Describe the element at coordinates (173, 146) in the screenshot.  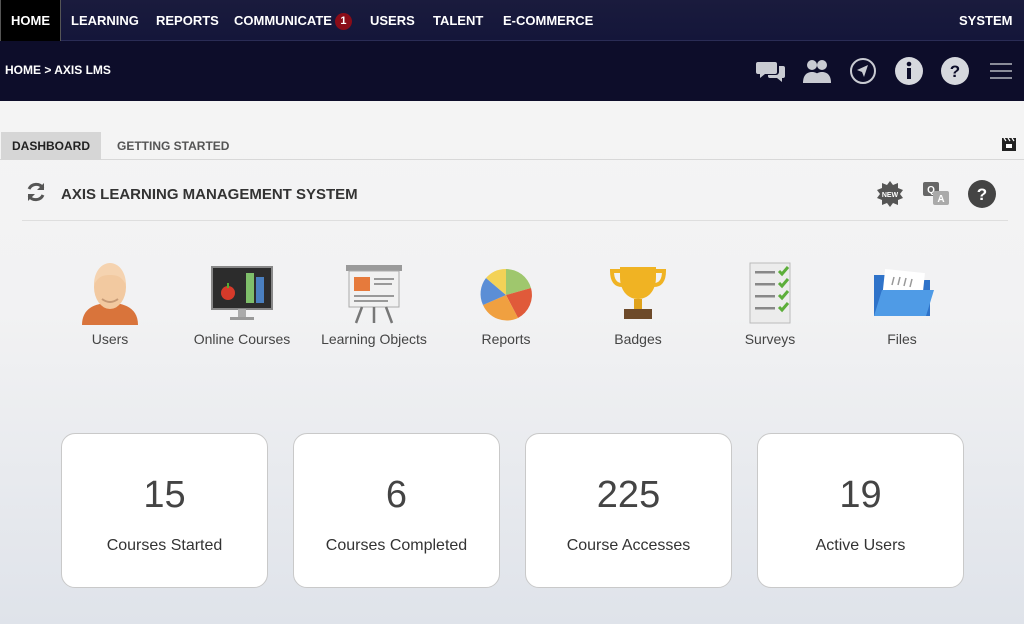
I see `tab-getting-started: GETTING STARTED` at that location.